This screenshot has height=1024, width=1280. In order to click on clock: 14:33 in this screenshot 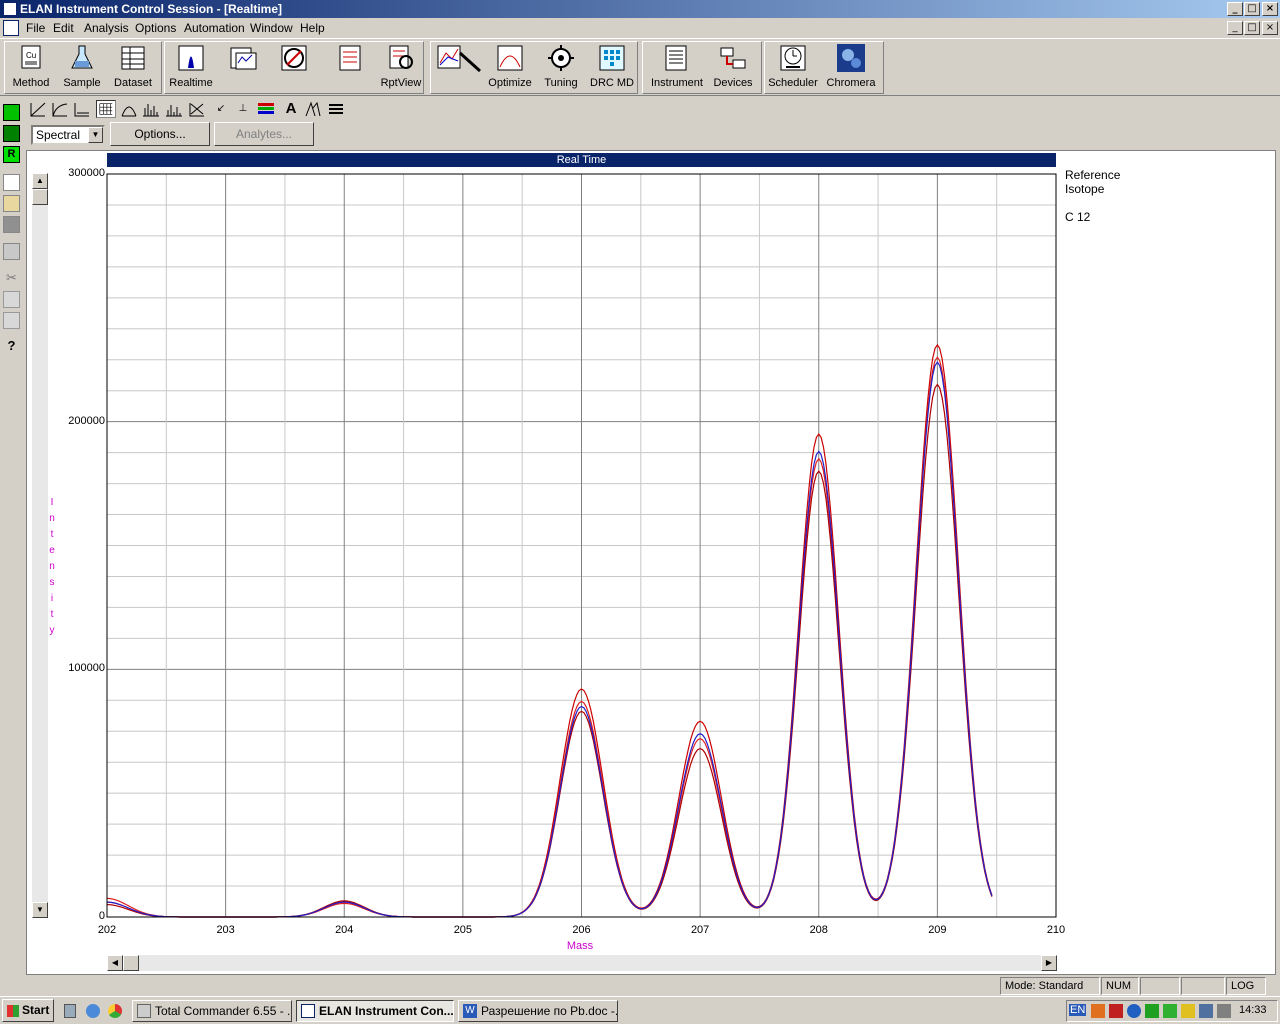, I will do `click(1253, 1010)`.